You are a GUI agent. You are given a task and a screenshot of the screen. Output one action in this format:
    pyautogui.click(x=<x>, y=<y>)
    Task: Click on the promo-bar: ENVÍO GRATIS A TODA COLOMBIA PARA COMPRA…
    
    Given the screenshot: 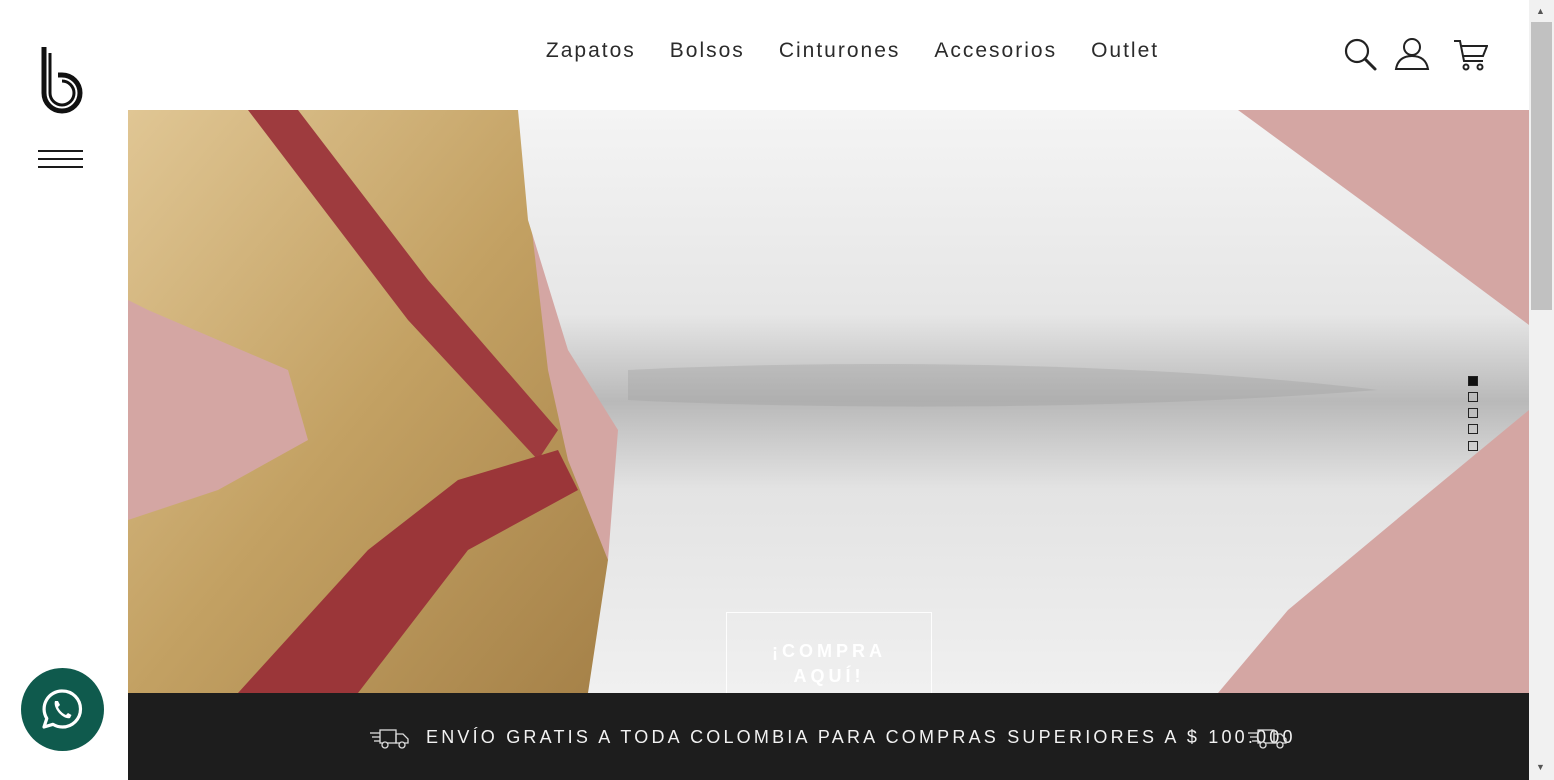 What is the action you would take?
    pyautogui.click(x=828, y=736)
    